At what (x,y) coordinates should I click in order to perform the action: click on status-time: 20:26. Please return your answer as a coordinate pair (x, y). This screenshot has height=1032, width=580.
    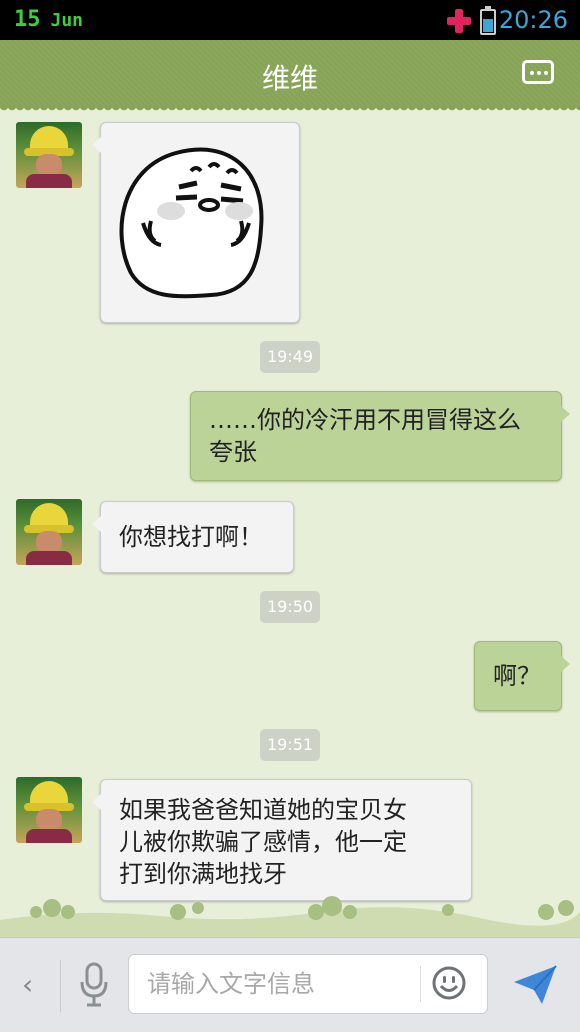
    Looking at the image, I should click on (533, 20).